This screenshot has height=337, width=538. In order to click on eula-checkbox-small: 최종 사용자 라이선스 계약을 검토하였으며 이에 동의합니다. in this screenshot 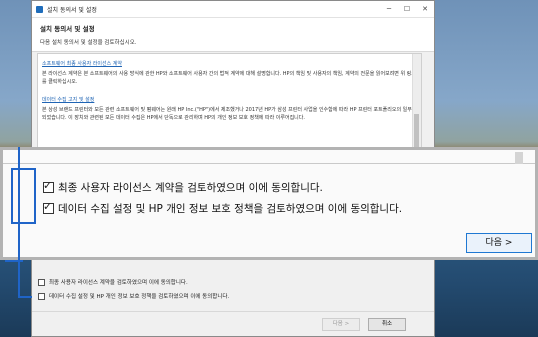, I will do `click(133, 282)`.